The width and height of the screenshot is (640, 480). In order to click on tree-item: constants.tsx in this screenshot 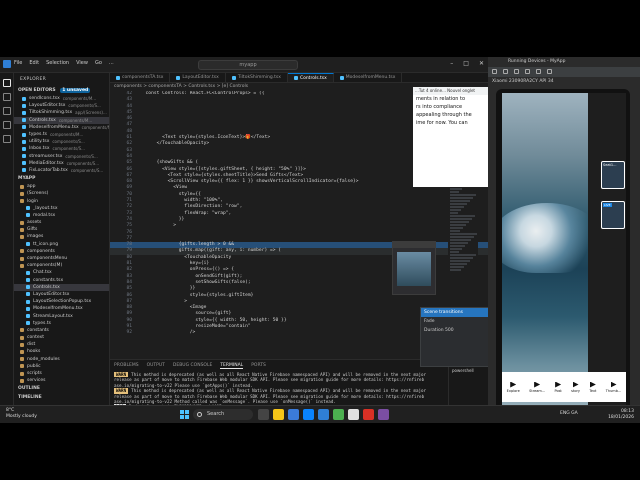, I will do `click(61, 280)`.